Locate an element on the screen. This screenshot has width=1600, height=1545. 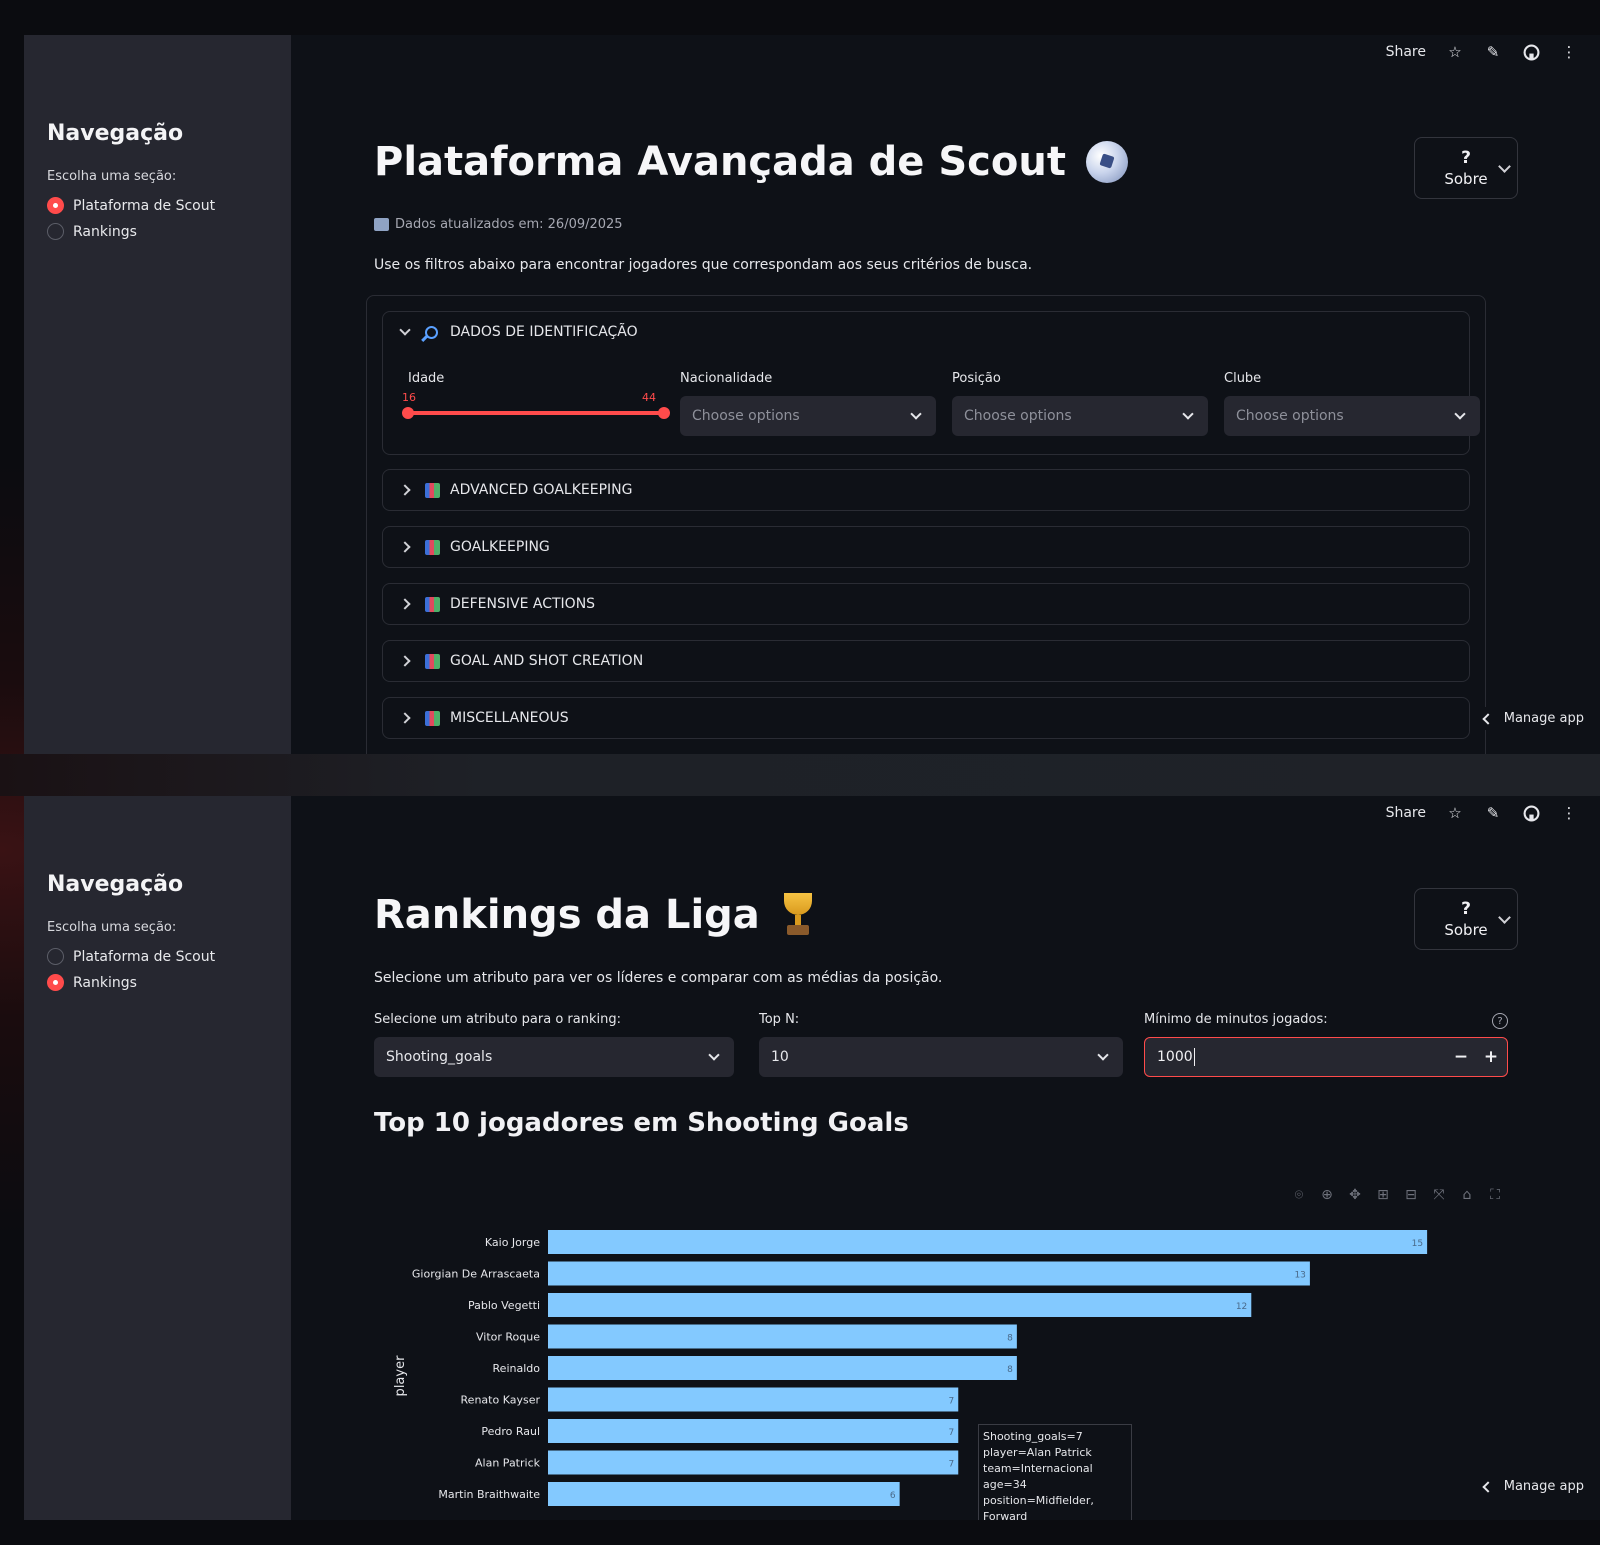
topn-select: 10 is located at coordinates (941, 1057).